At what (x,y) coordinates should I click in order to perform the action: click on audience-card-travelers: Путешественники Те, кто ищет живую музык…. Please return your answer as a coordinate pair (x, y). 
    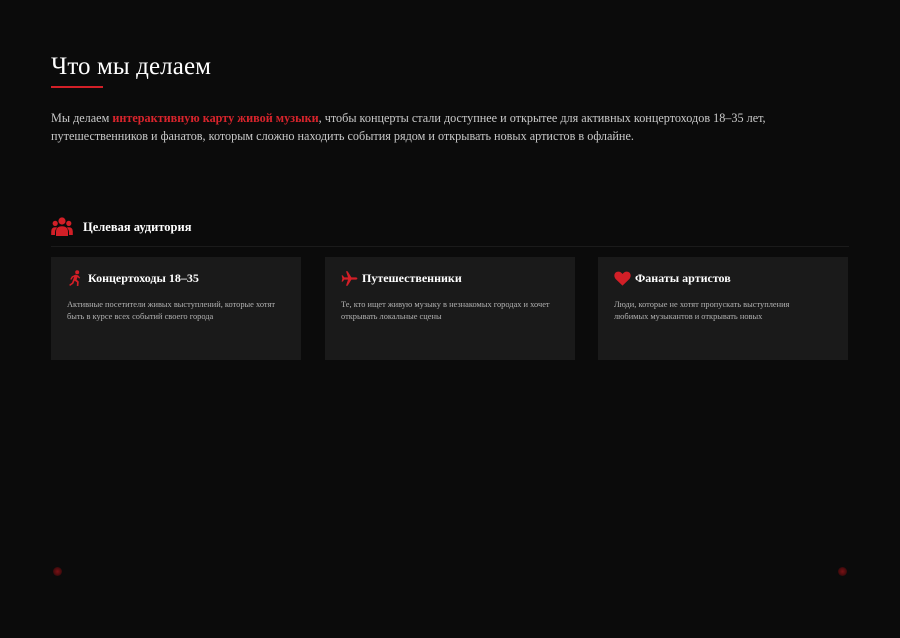
    Looking at the image, I should click on (450, 308).